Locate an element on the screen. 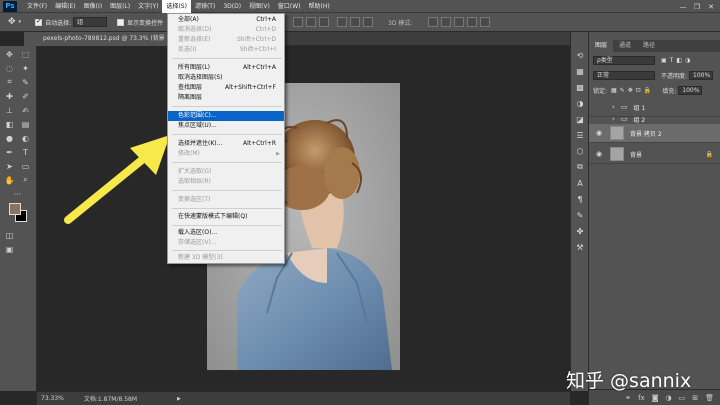 This screenshot has height=405, width=720. adjustments-icon: ◑ is located at coordinates (580, 103).